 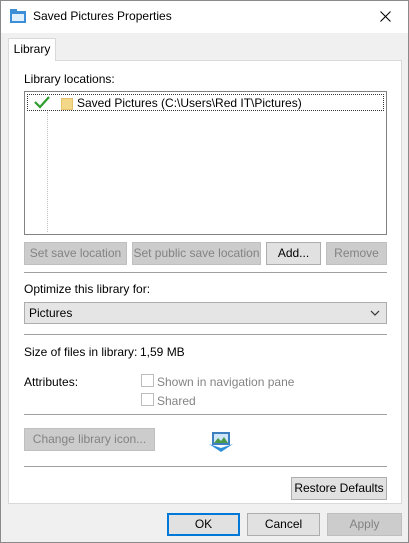 I want to click on optimize-select: Pictures, so click(x=205, y=313).